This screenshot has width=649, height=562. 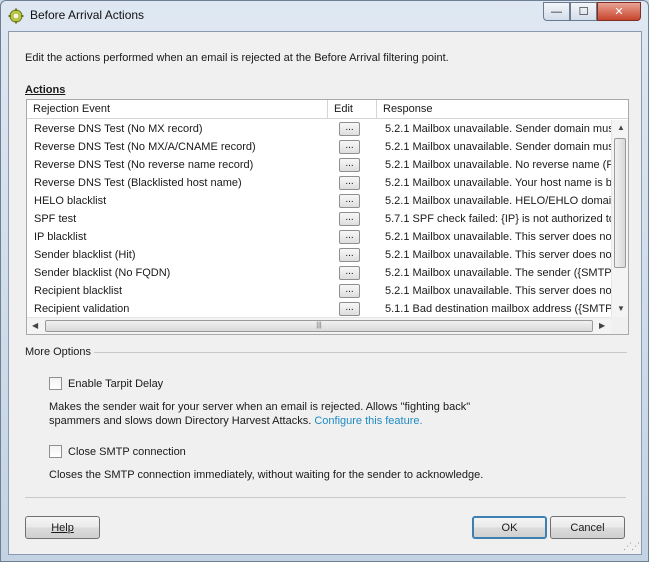 I want to click on column-header-rejection-event: Rejection Event, so click(x=177, y=109).